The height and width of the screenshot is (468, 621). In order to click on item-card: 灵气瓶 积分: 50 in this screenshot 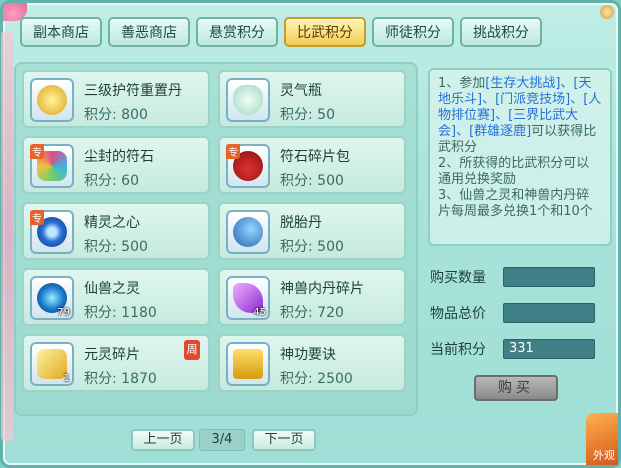, I will do `click(312, 99)`.